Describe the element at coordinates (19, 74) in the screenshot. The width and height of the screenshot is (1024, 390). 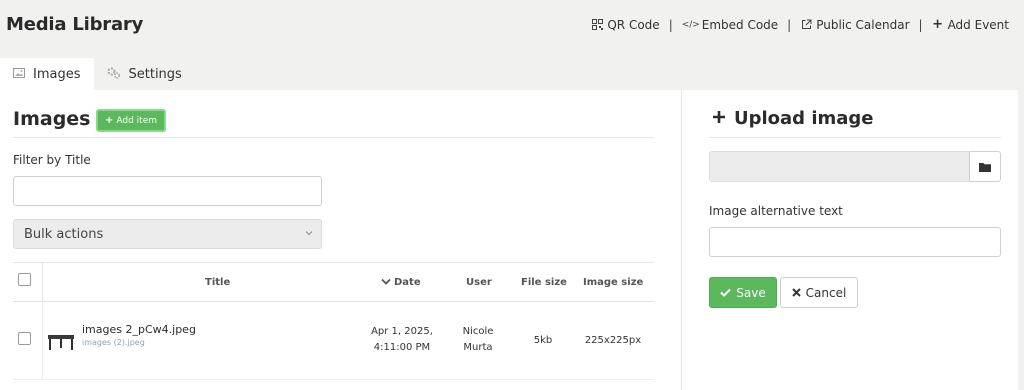
I see `image-icon` at that location.